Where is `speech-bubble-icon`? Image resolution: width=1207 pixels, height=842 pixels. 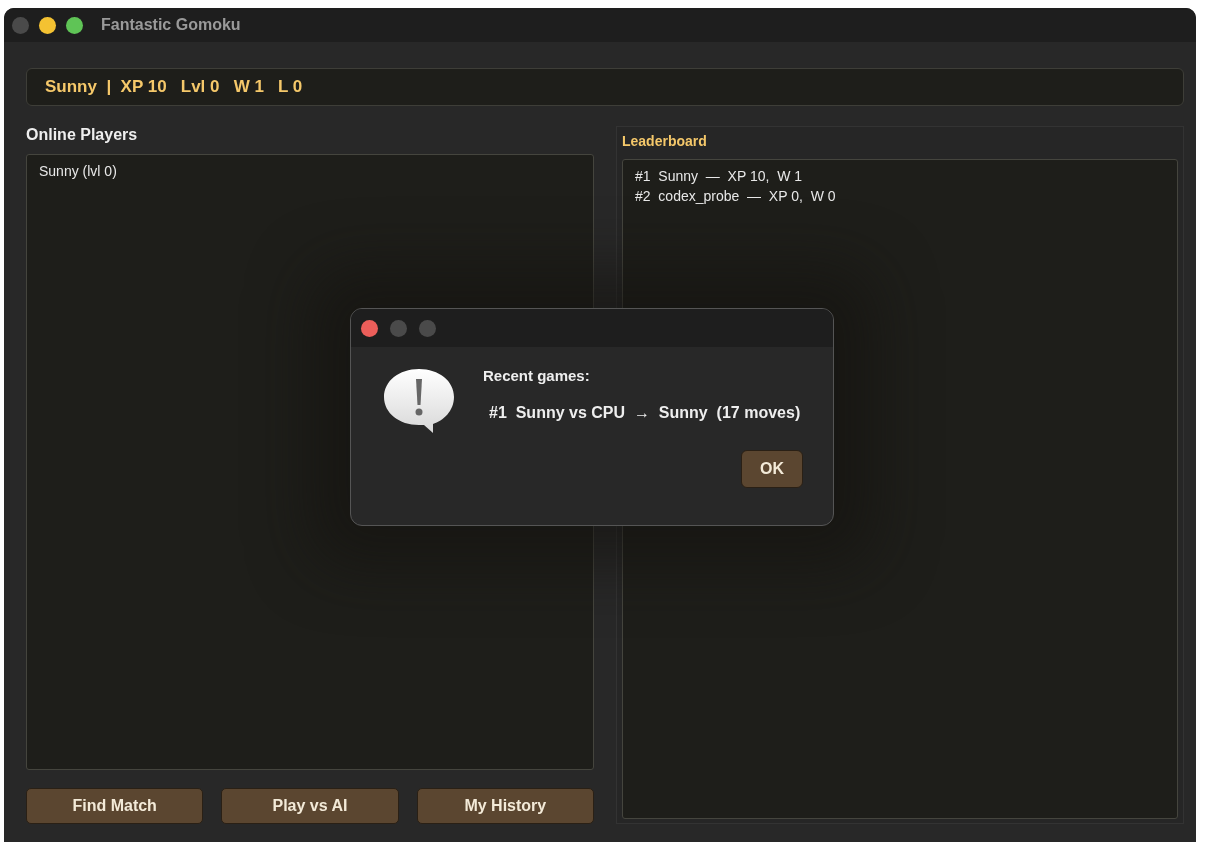
speech-bubble-icon is located at coordinates (419, 400).